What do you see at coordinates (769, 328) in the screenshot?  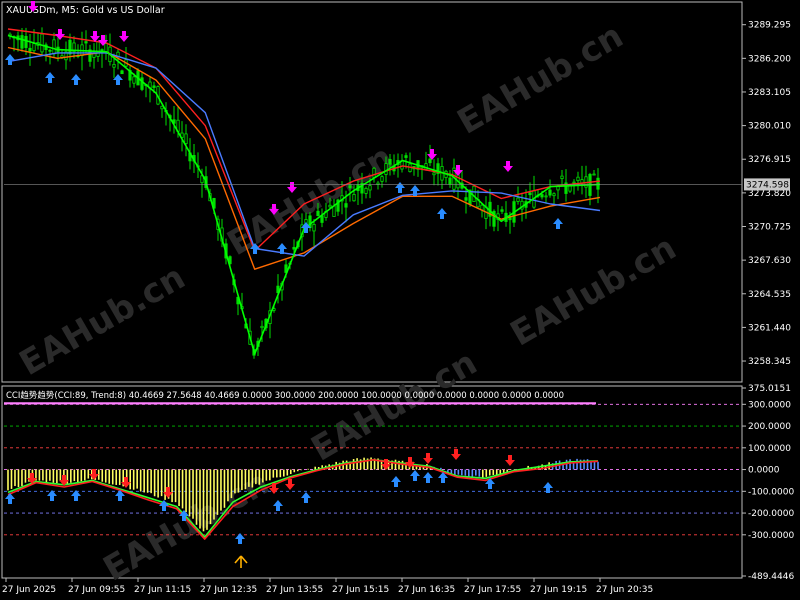 I see `price-tick-label: 3261.440` at bounding box center [769, 328].